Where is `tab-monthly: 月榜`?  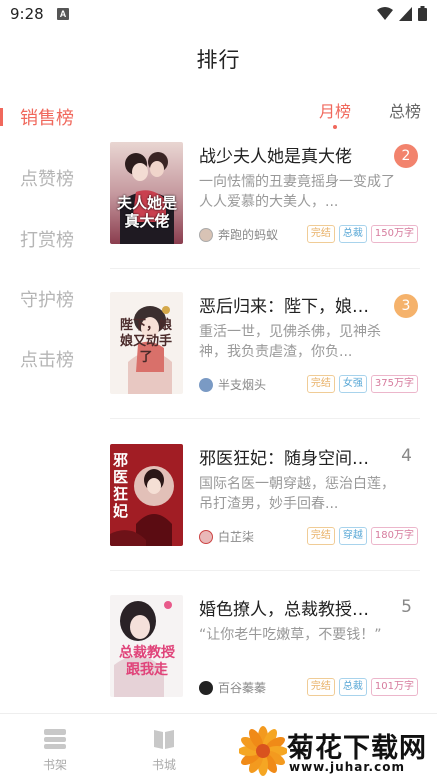
tab-monthly: 月榜 is located at coordinates (335, 110).